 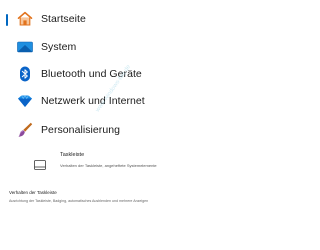 What do you see at coordinates (81, 130) in the screenshot?
I see `nav-item-label: Personalisierung` at bounding box center [81, 130].